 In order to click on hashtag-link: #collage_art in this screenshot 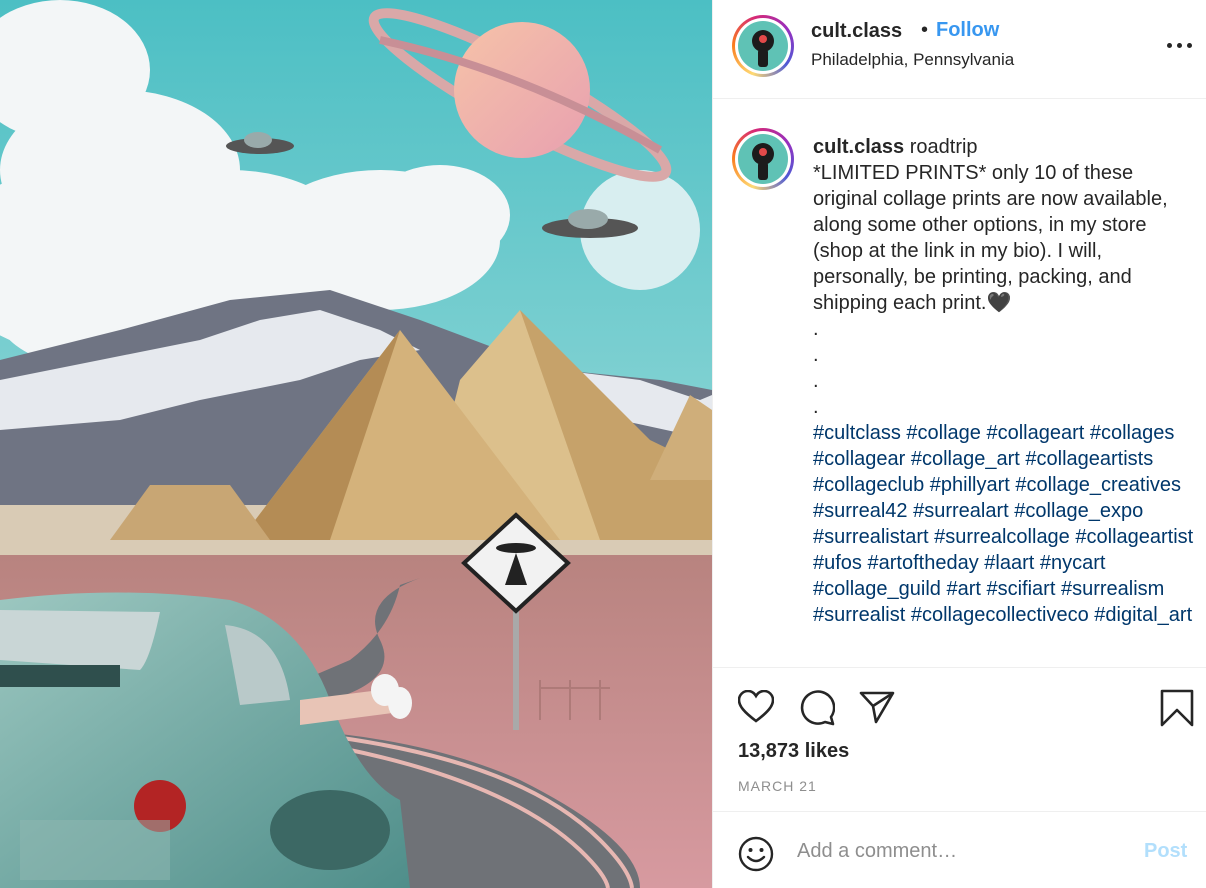, I will do `click(965, 459)`.